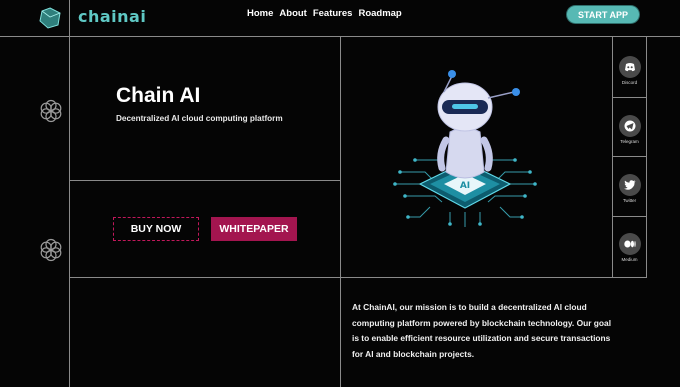  I want to click on left-rail-divider, so click(69, 193).